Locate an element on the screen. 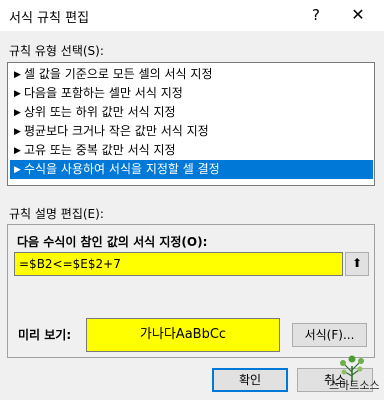  rule-type-item-label: 상위 또는 하위 값만 서식 지정 is located at coordinates (100, 112).